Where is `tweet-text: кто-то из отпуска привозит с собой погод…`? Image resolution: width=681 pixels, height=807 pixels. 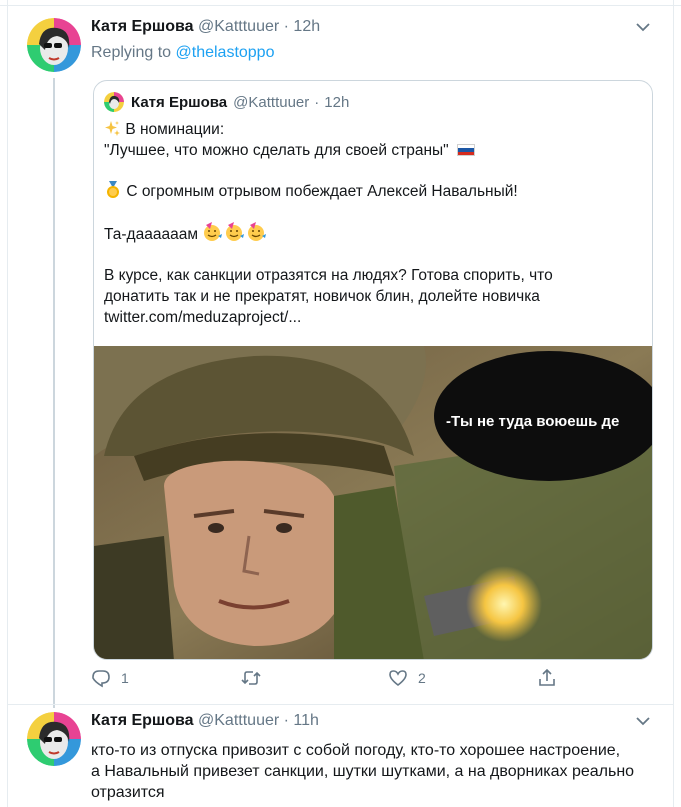 tweet-text: кто-то из отпуска привозит с собой погод… is located at coordinates (376, 771).